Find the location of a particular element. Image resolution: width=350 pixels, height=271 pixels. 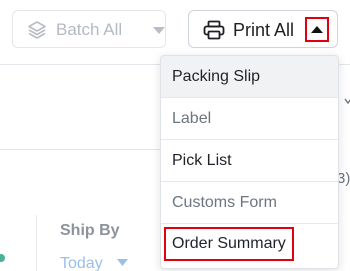

batch-all-label: Batch All is located at coordinates (89, 29).